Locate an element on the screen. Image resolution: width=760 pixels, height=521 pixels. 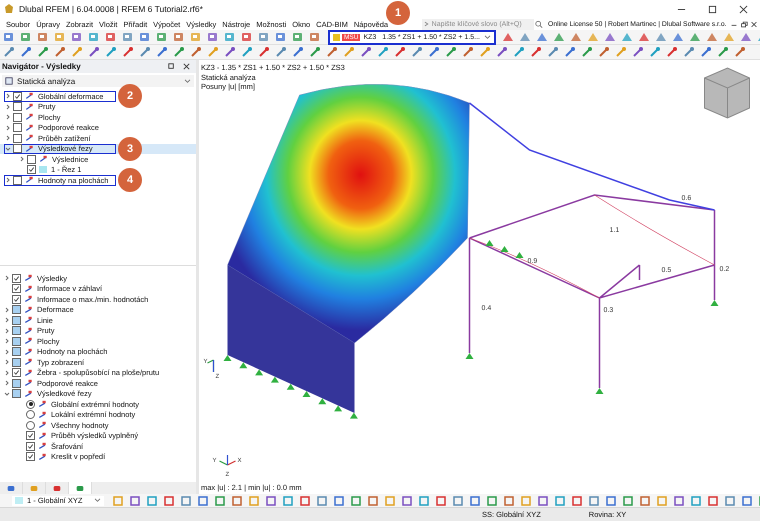
search-icon is located at coordinates (539, 24).